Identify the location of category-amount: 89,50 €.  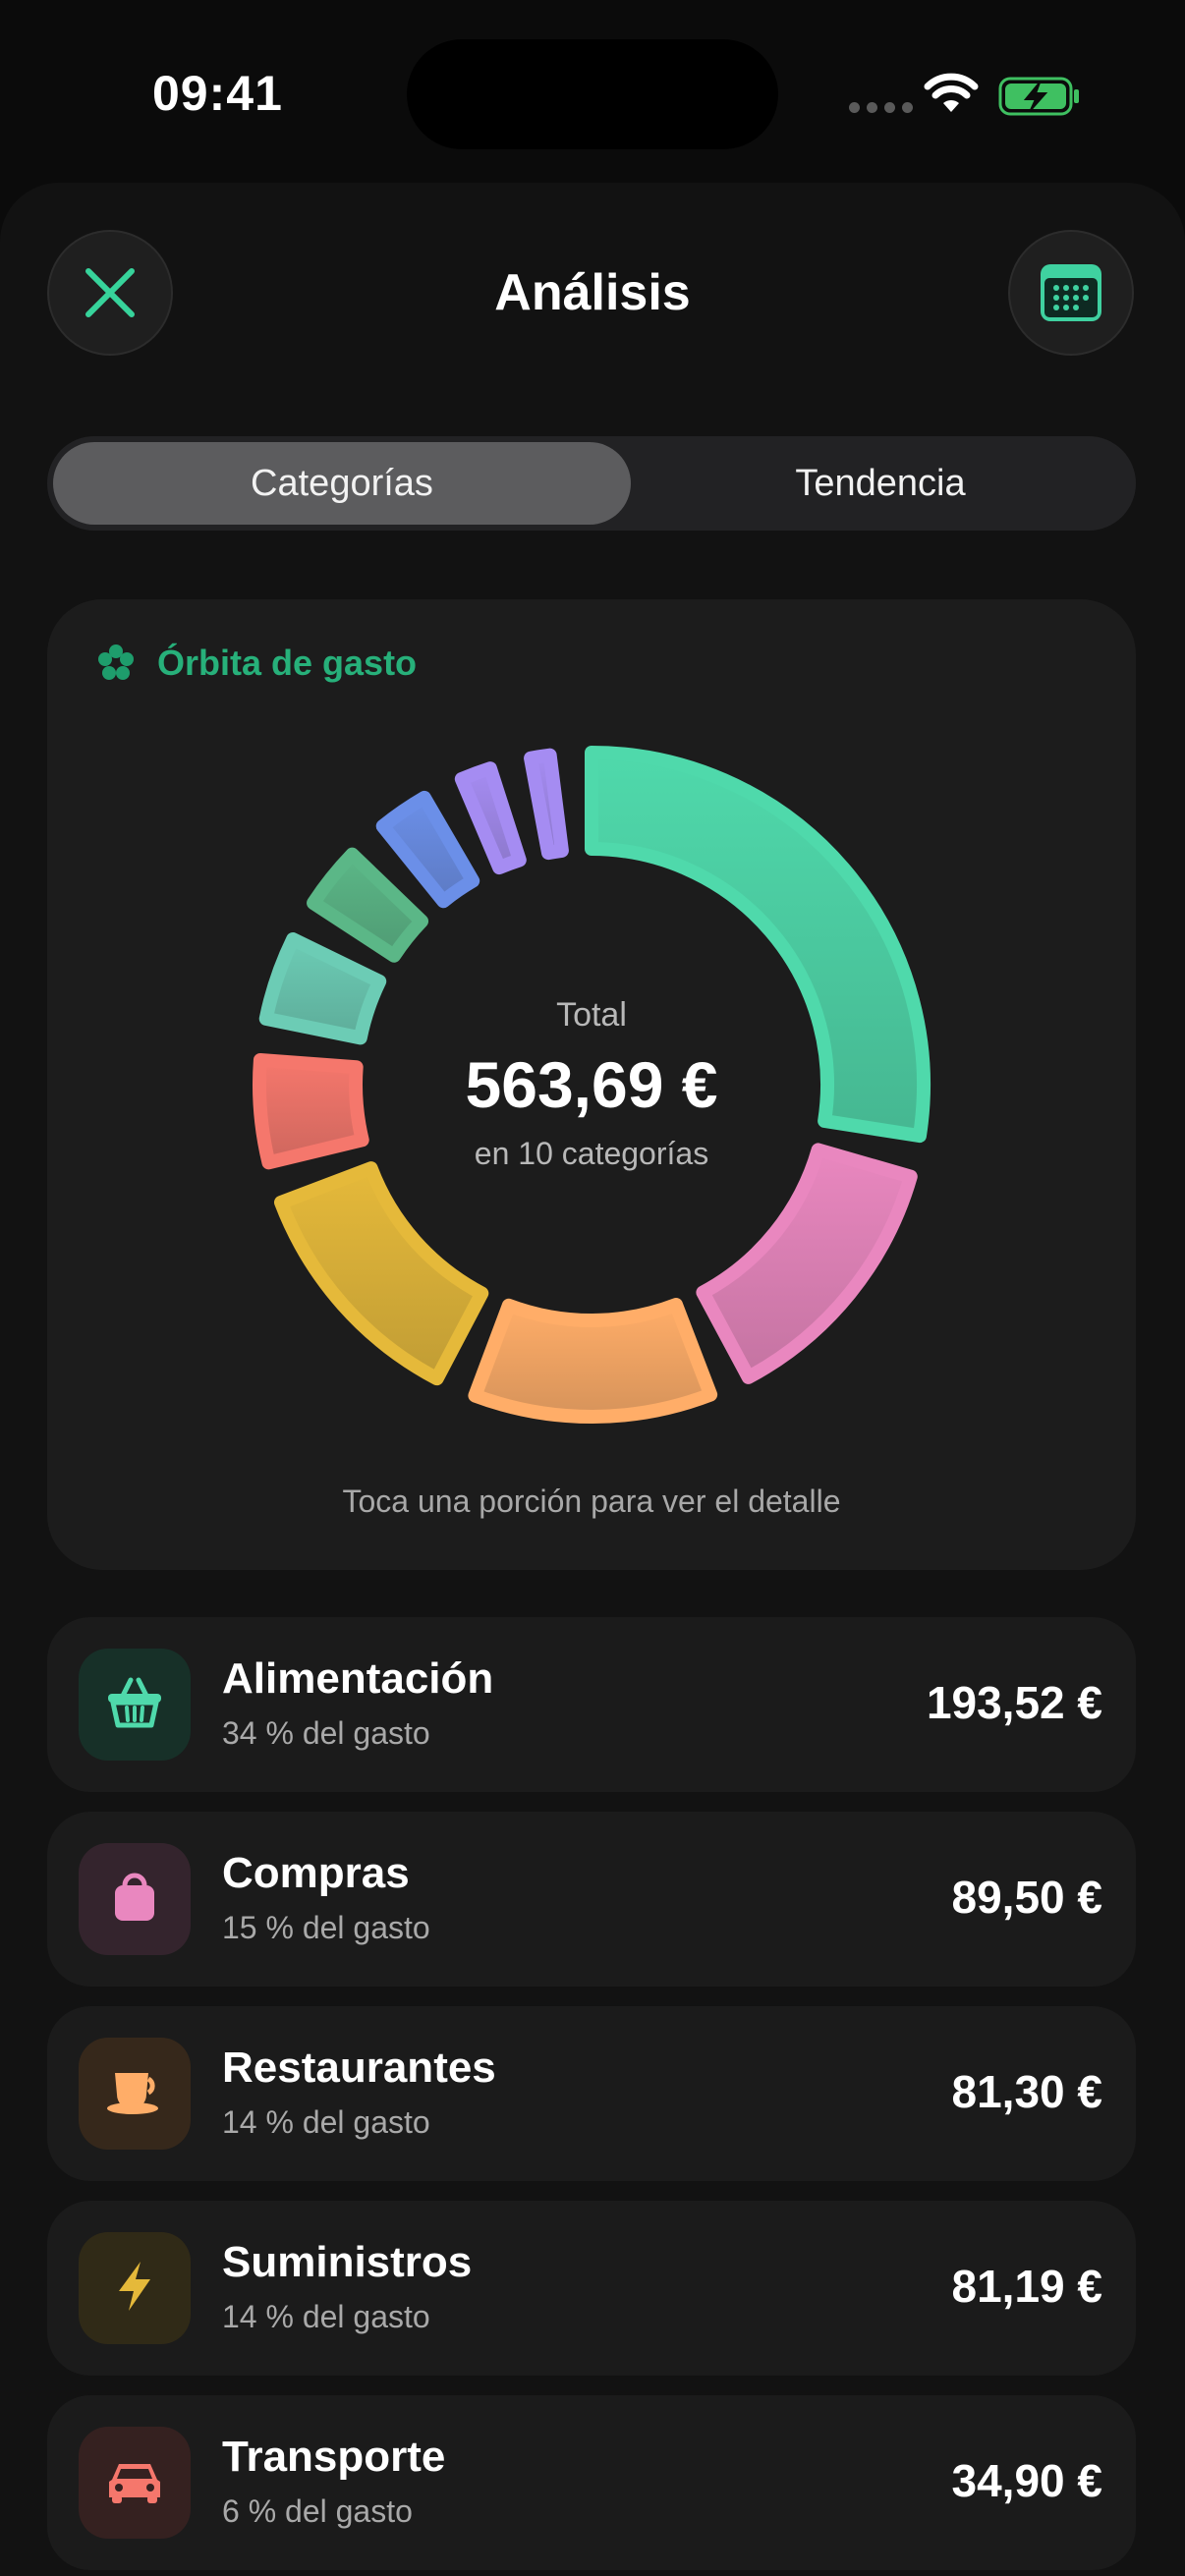
(1026, 1897).